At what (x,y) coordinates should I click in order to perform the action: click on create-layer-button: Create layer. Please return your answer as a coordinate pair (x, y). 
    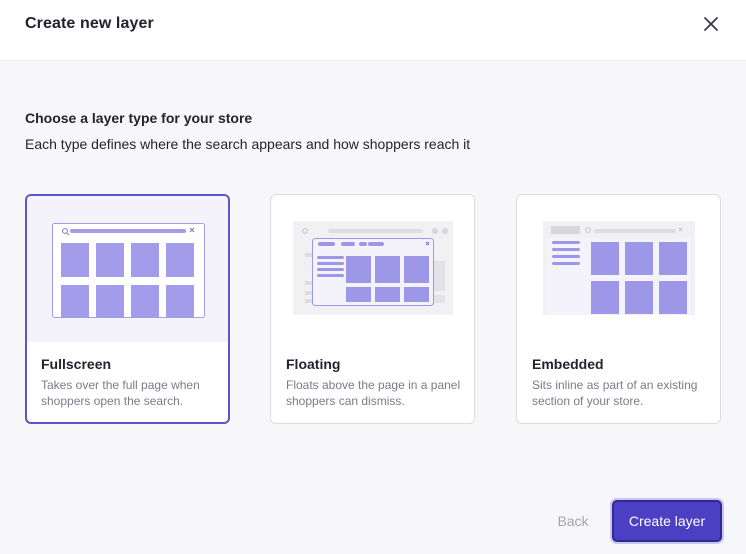
    Looking at the image, I should click on (667, 521).